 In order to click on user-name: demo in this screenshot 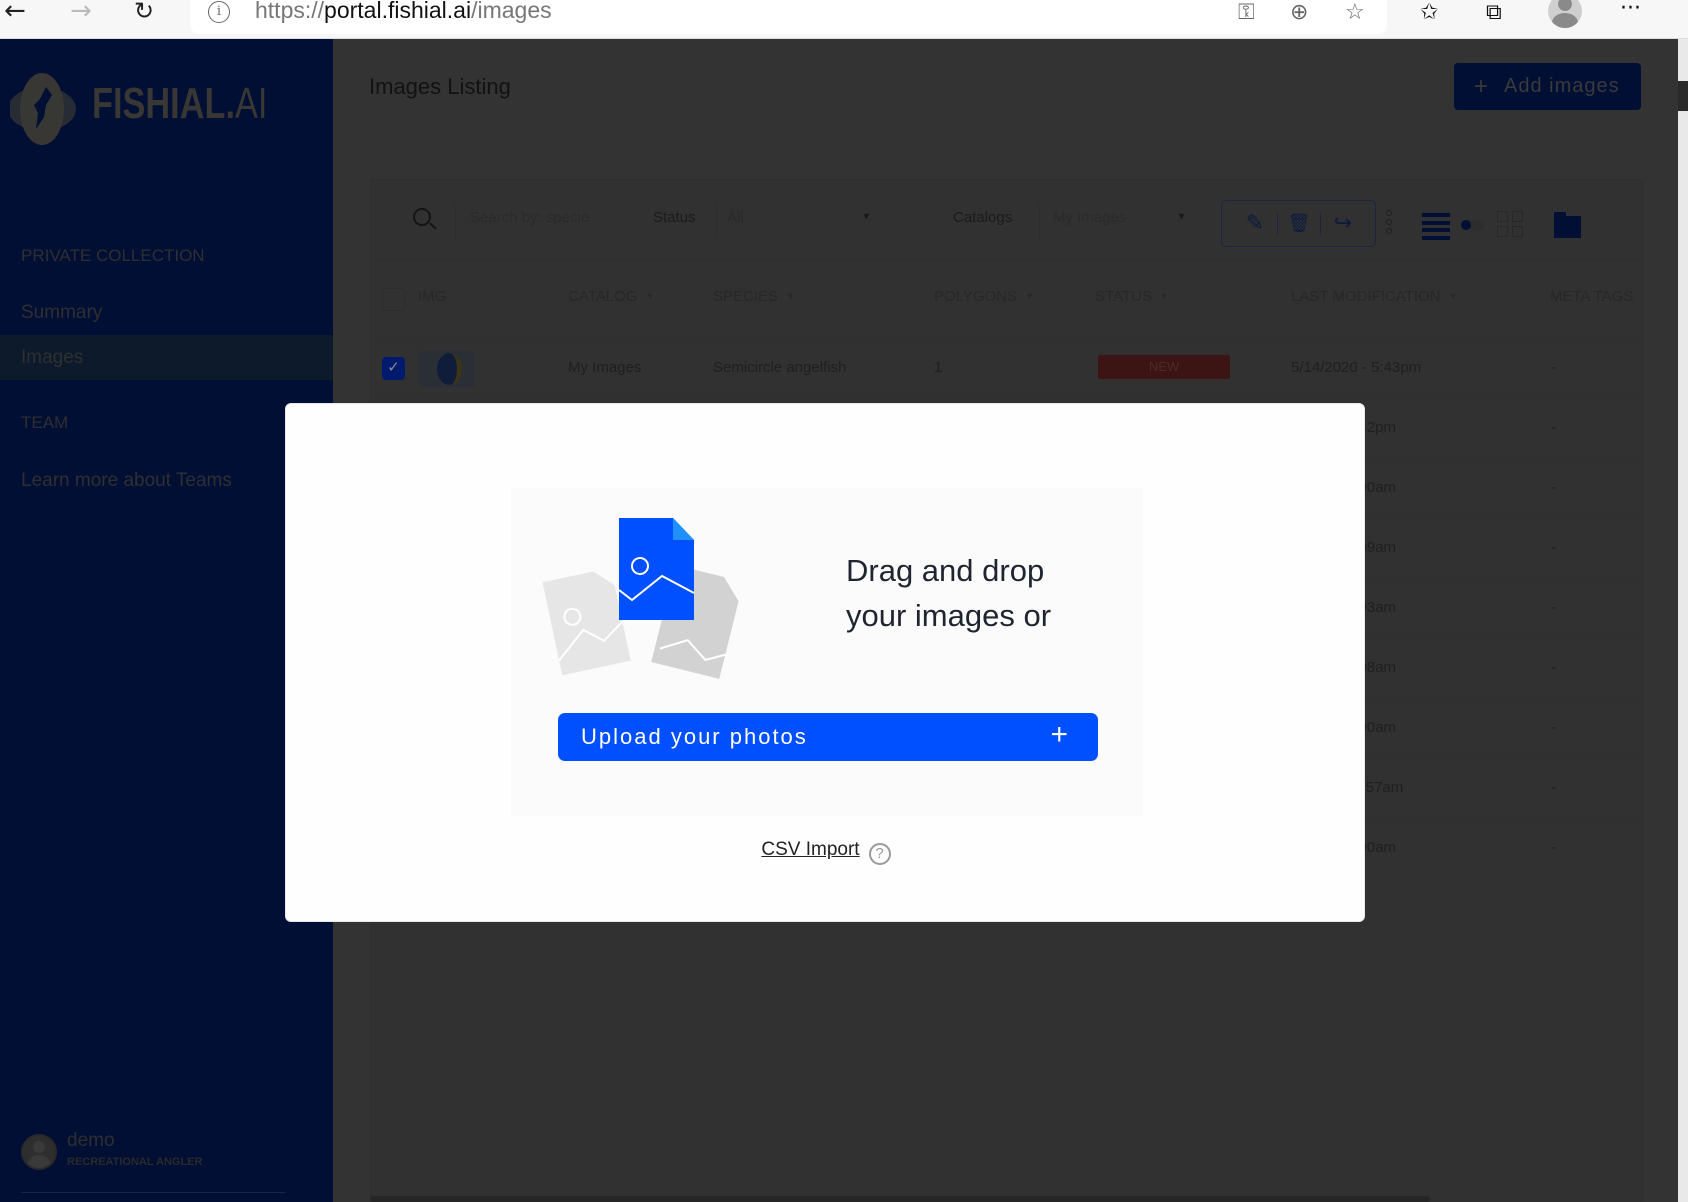, I will do `click(91, 1140)`.